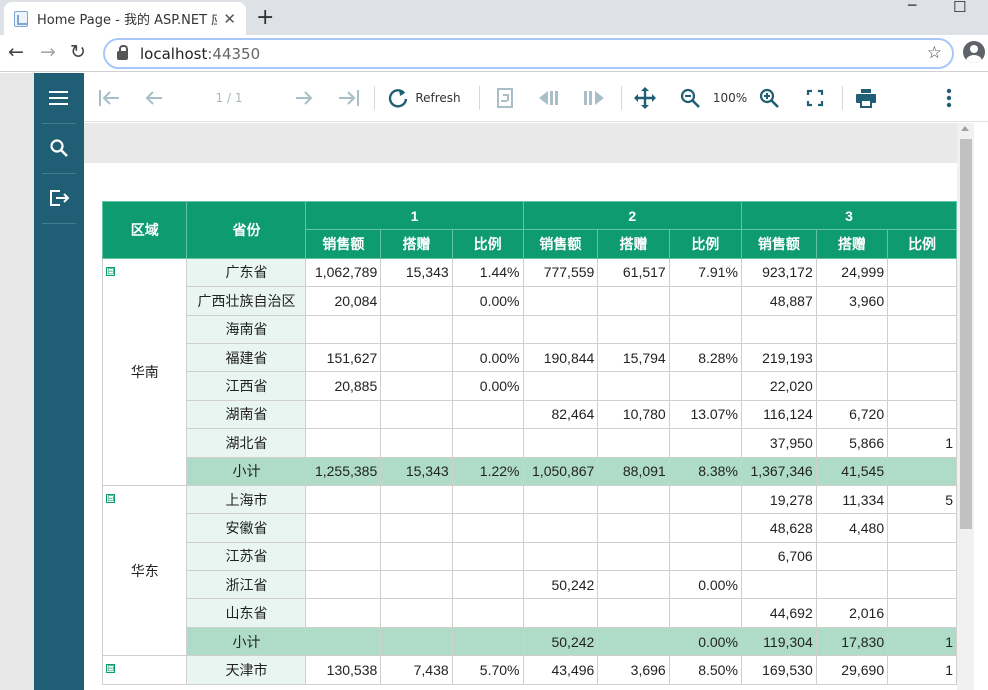  Describe the element at coordinates (125, 18) in the screenshot. I see `browser-tab: Home Page - 我的 ASP.NET 应用程序 ✕` at that location.